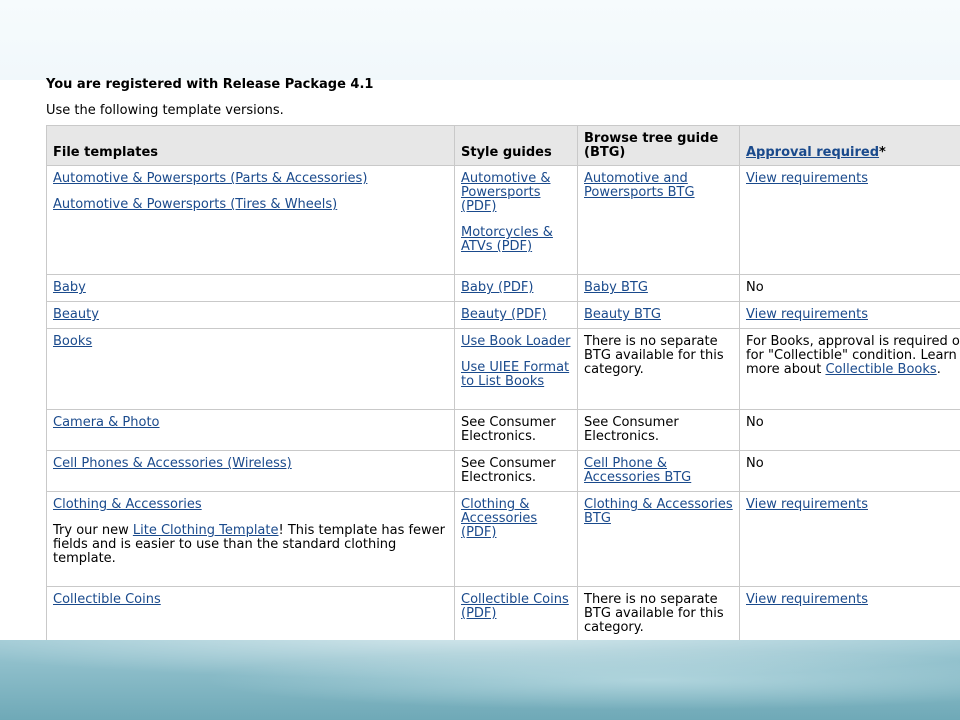 This screenshot has width=960, height=720. What do you see at coordinates (93, 530) in the screenshot?
I see `note-text: Try our new` at bounding box center [93, 530].